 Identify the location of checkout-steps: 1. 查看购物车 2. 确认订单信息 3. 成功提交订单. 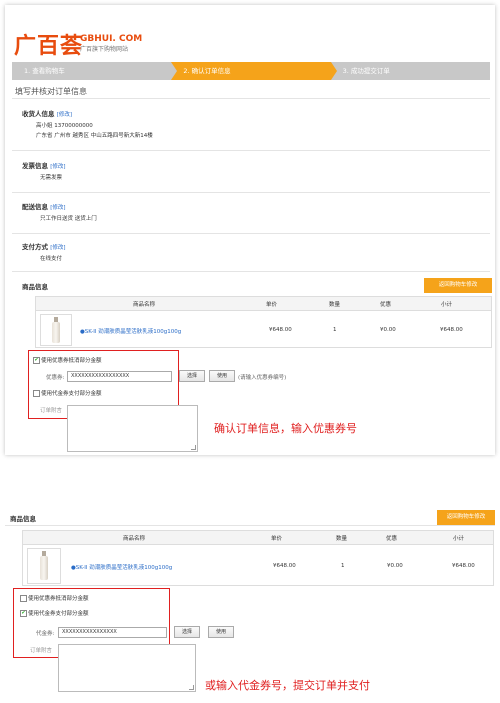
(251, 71).